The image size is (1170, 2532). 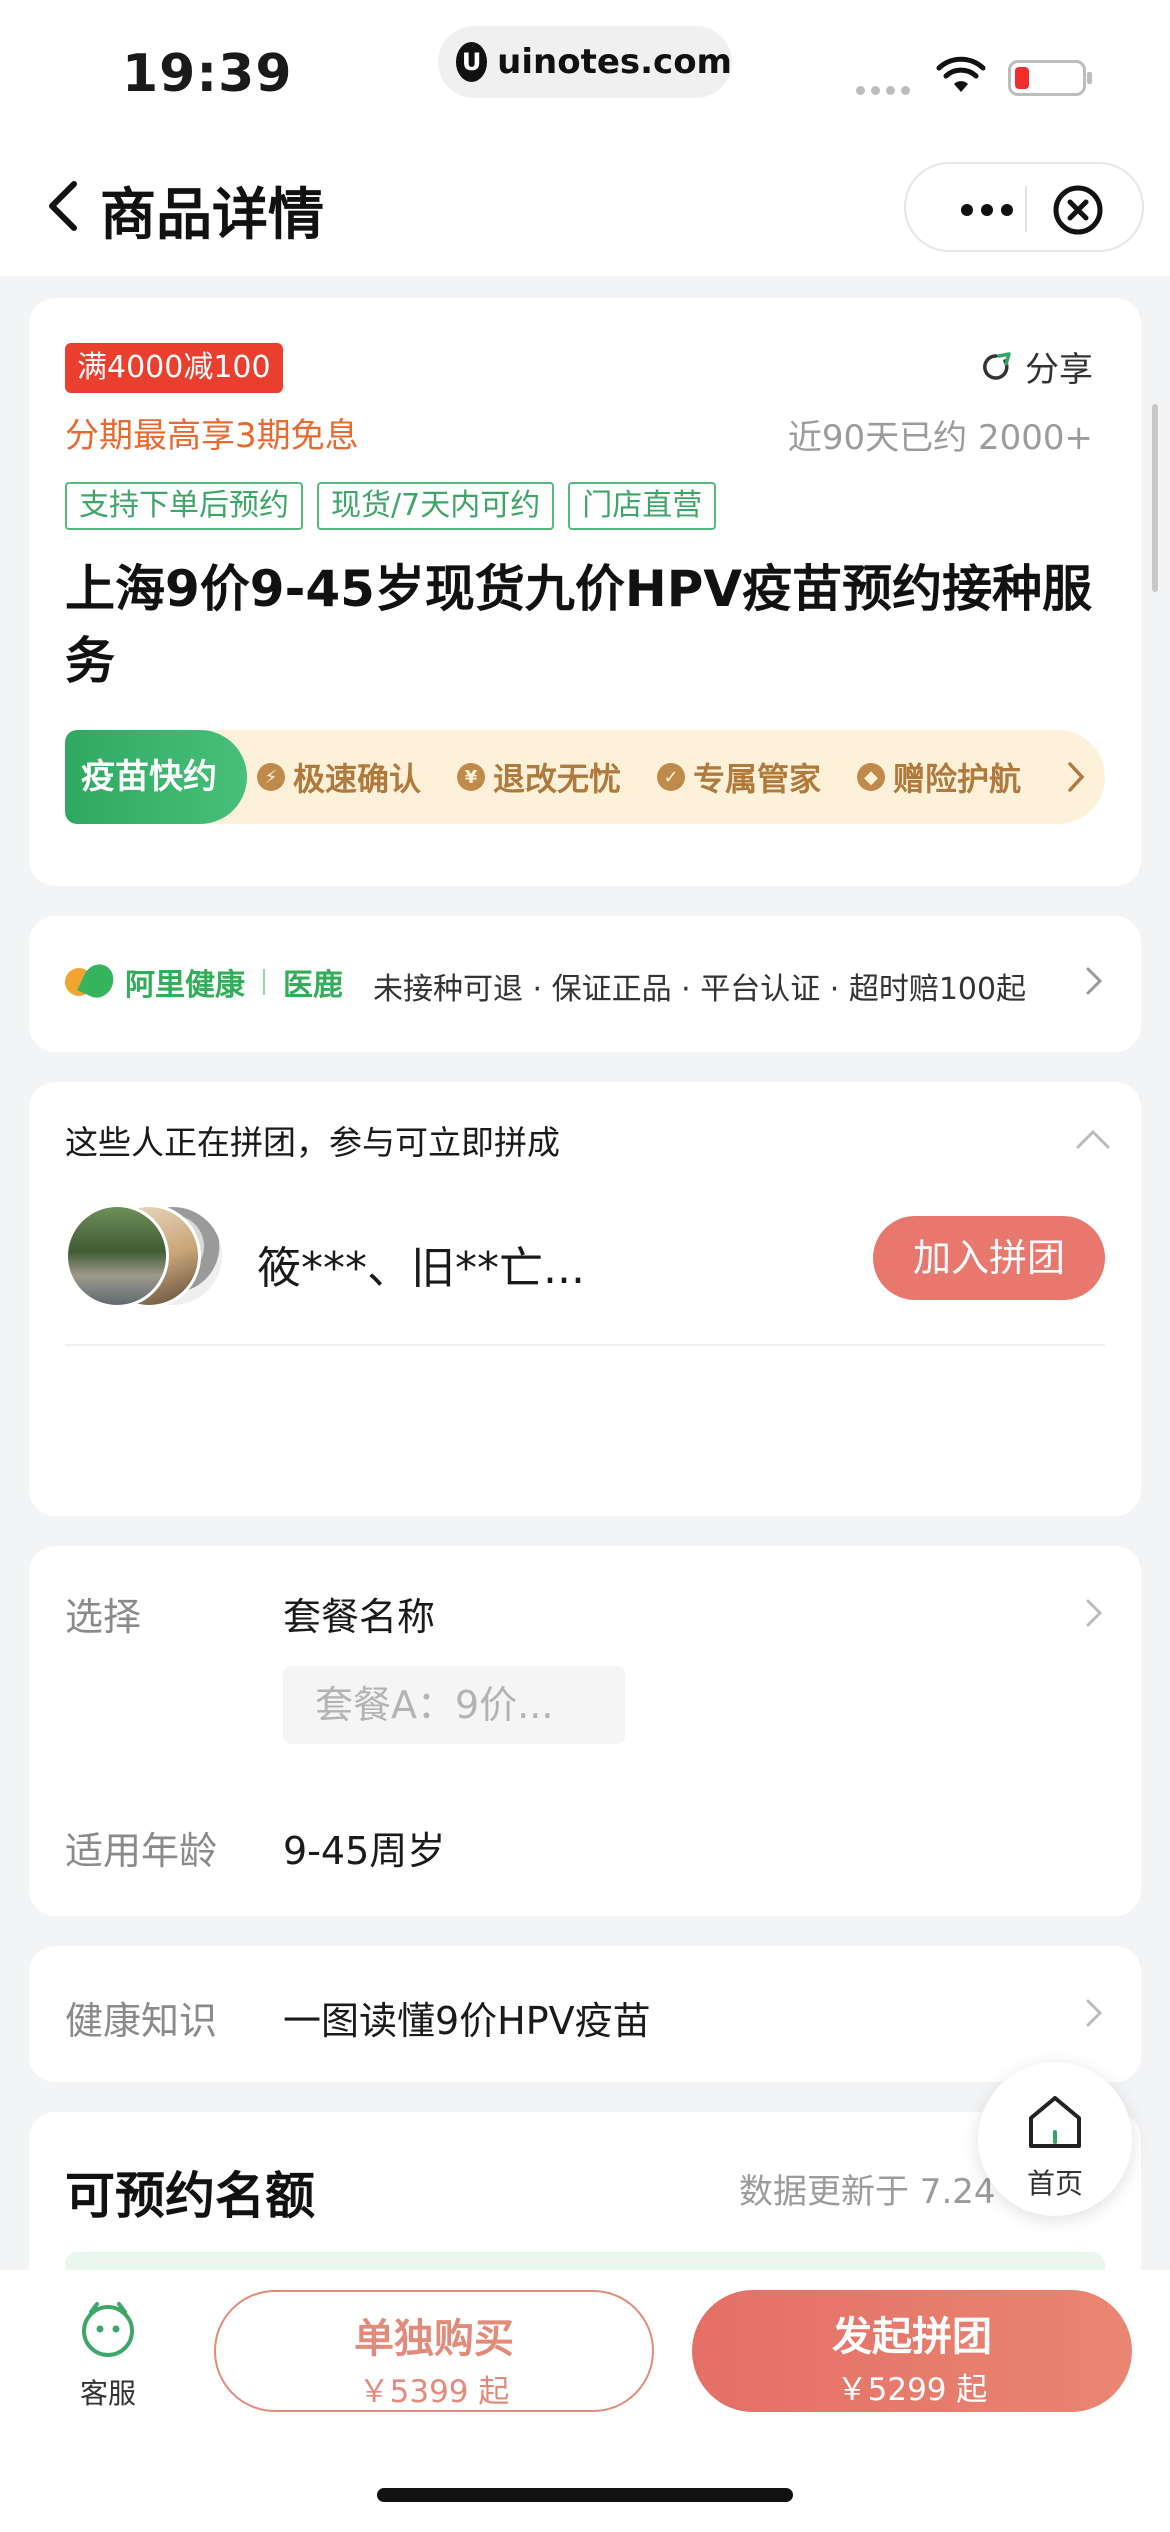 What do you see at coordinates (671, 777) in the screenshot?
I see `check-icon: ✓` at bounding box center [671, 777].